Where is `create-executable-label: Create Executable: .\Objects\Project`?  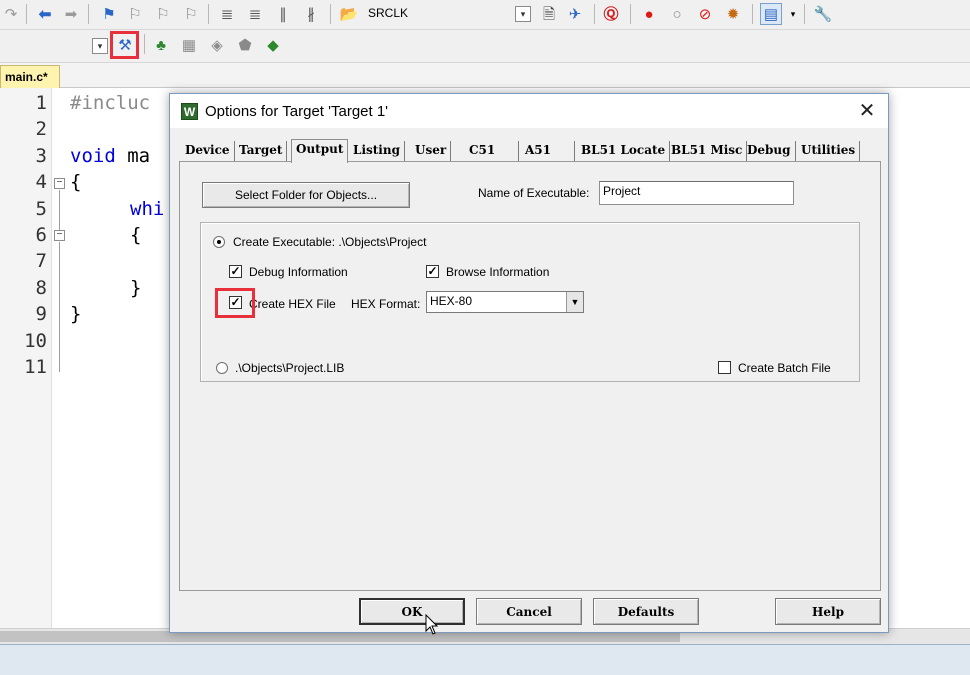
create-executable-label: Create Executable: .\Objects\Project is located at coordinates (330, 242).